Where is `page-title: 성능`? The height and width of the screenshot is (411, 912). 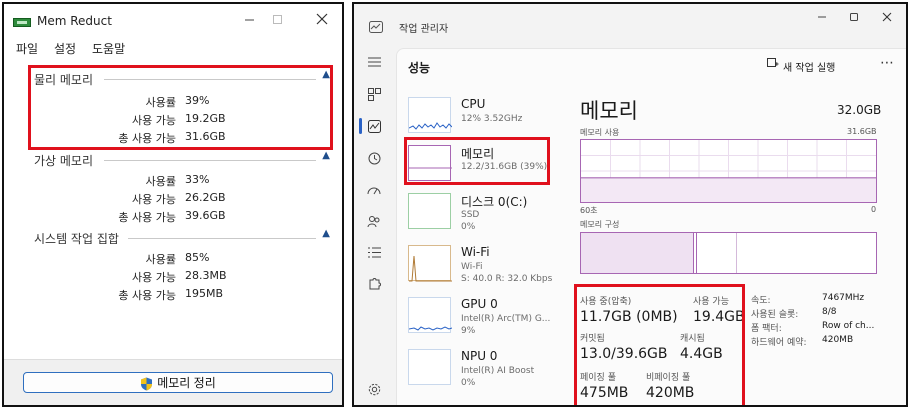 page-title: 성능 is located at coordinates (419, 68).